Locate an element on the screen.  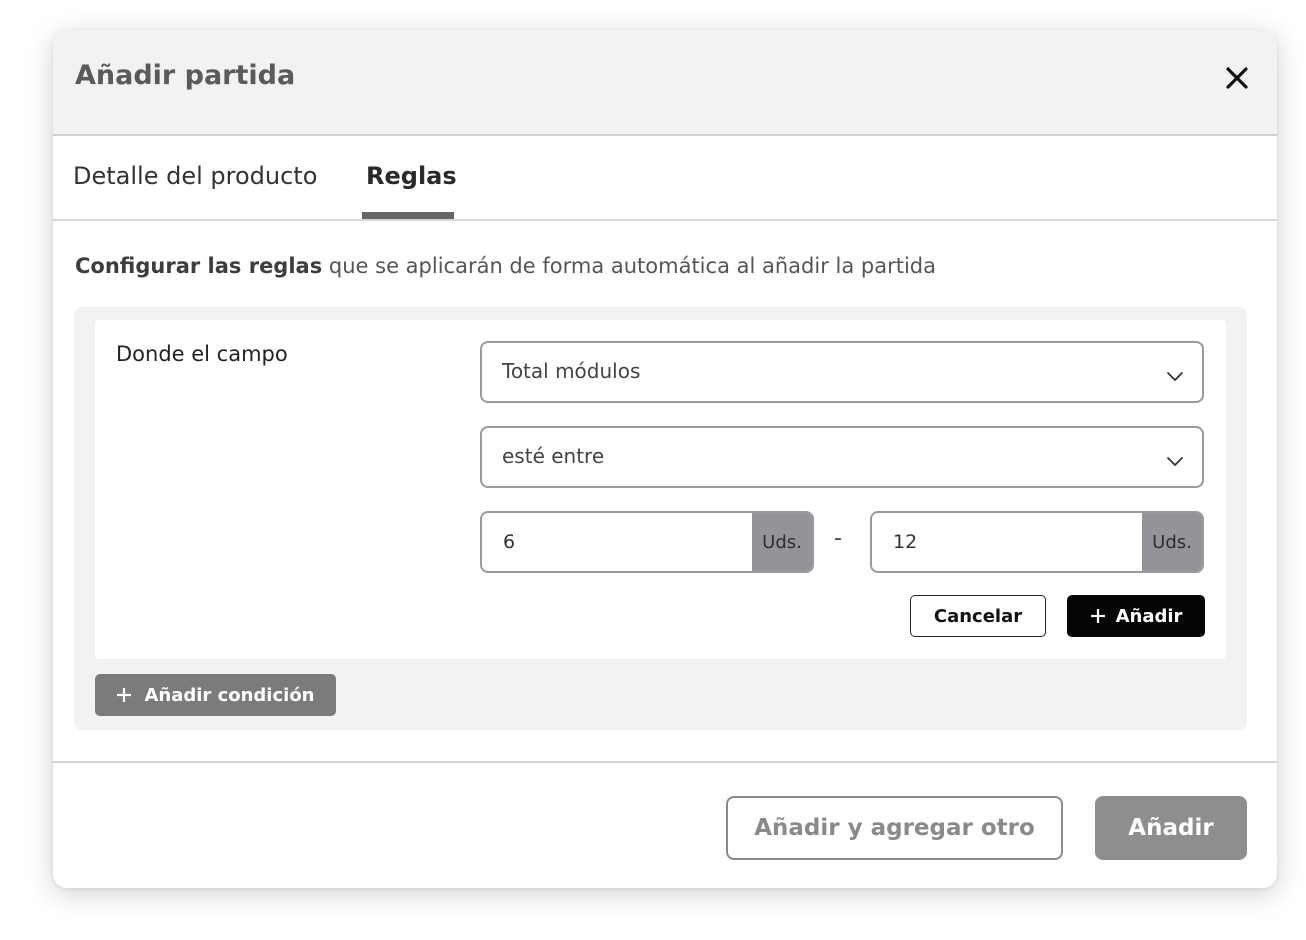
cancel-rule-button: Cancelar is located at coordinates (978, 616).